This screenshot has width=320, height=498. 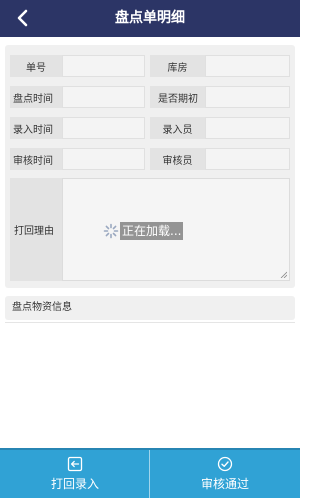 What do you see at coordinates (36, 66) in the screenshot?
I see `label-order-no: 单号` at bounding box center [36, 66].